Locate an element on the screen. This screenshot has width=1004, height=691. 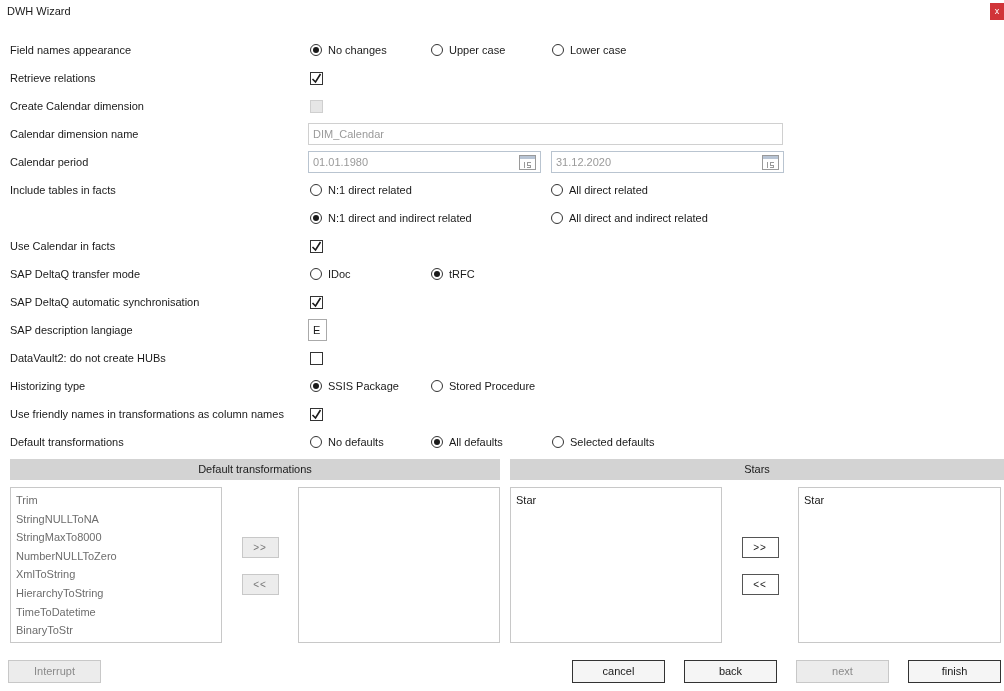
radio-option: N:1 direct and indirect related is located at coordinates (429, 218).